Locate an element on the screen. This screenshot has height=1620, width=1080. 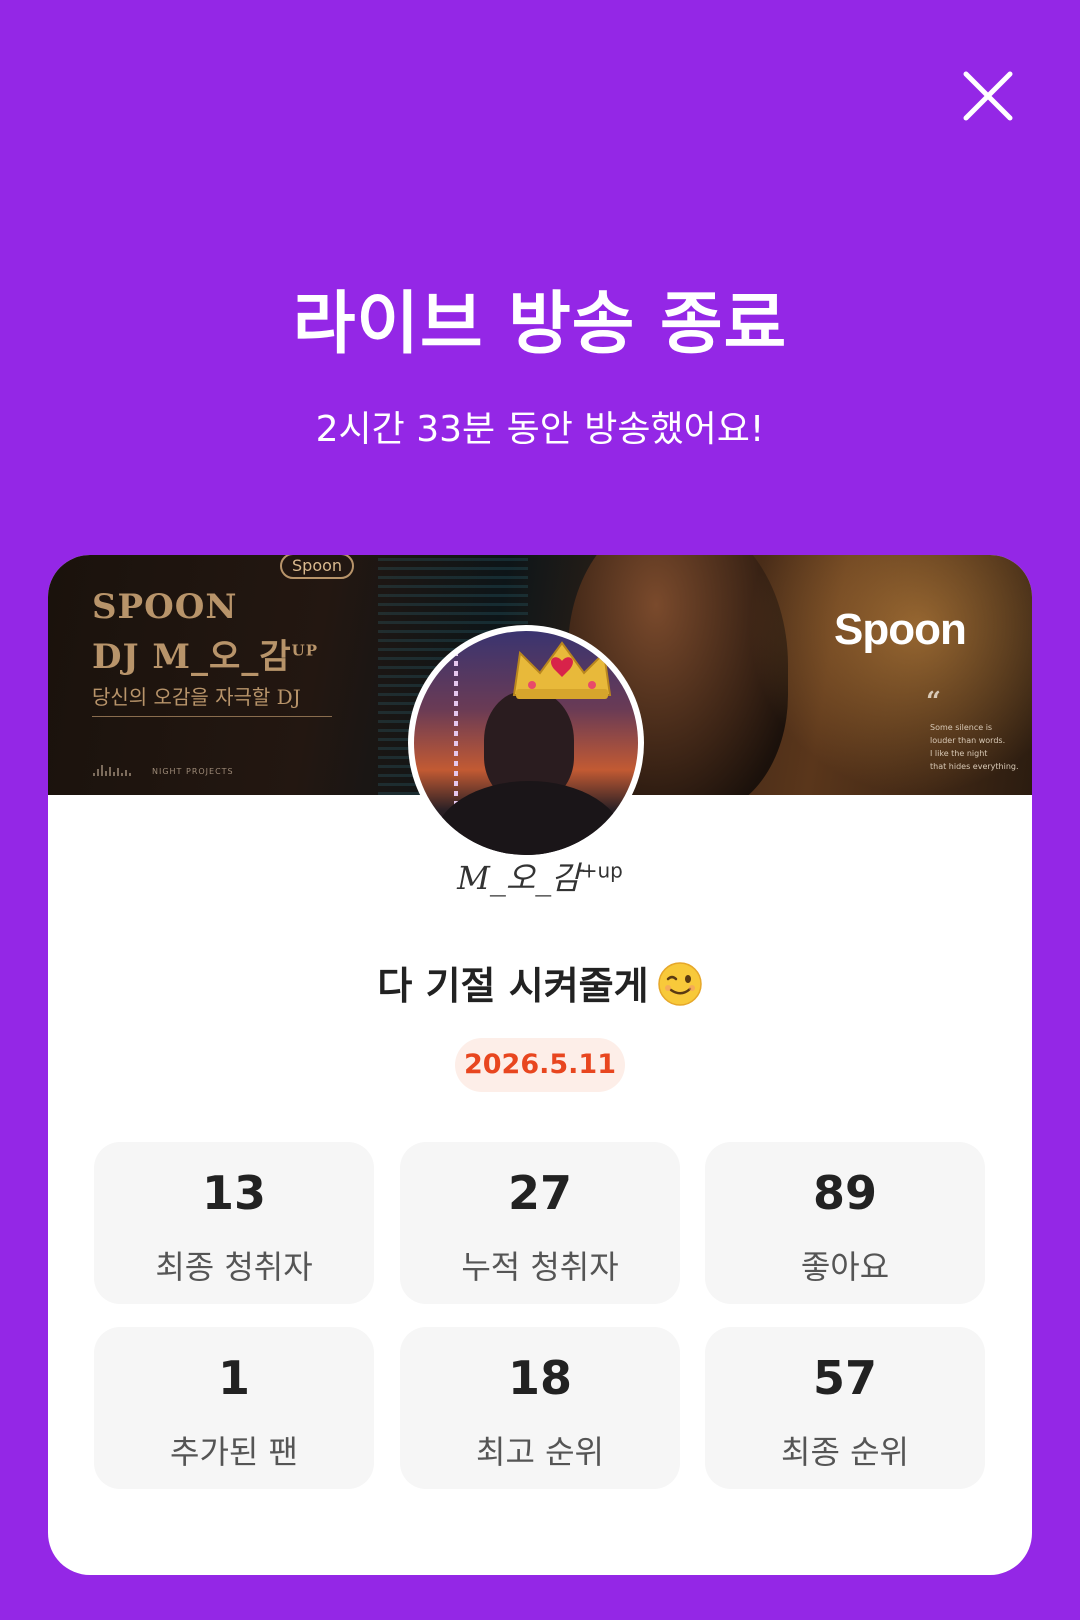
banner-credit: NIGHT PROJECTS is located at coordinates (193, 771).